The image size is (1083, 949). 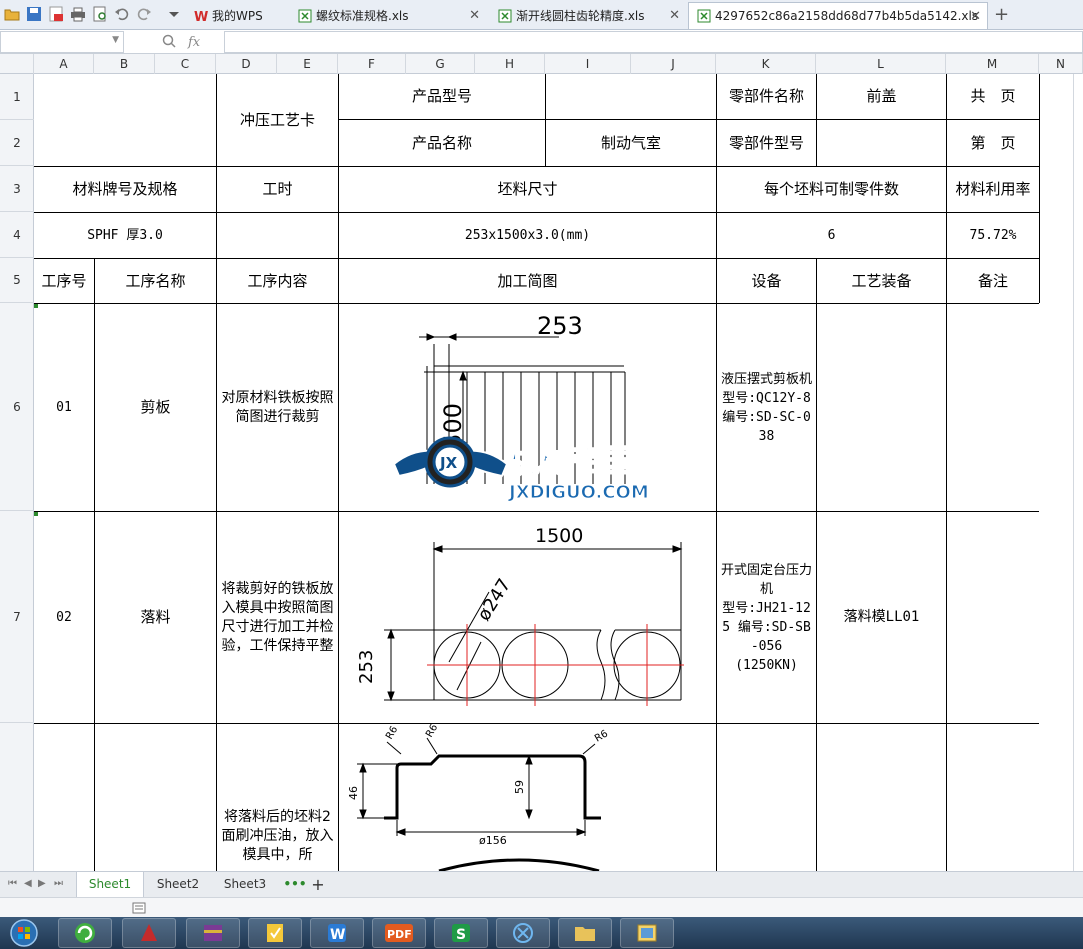 I want to click on row-header: 6, so click(x=17, y=407).